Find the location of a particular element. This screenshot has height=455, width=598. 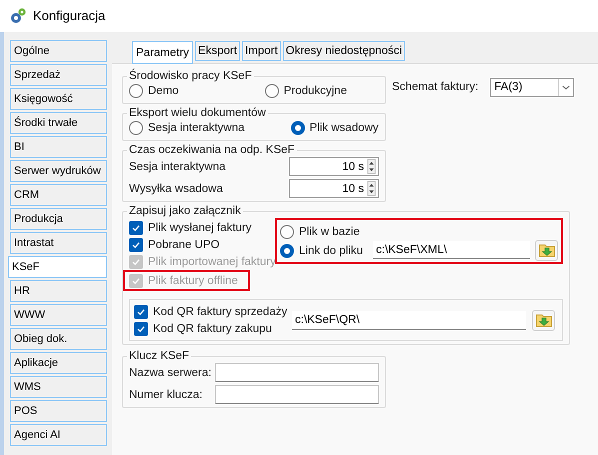

sidebar-item: Księgowość is located at coordinates (58, 99).